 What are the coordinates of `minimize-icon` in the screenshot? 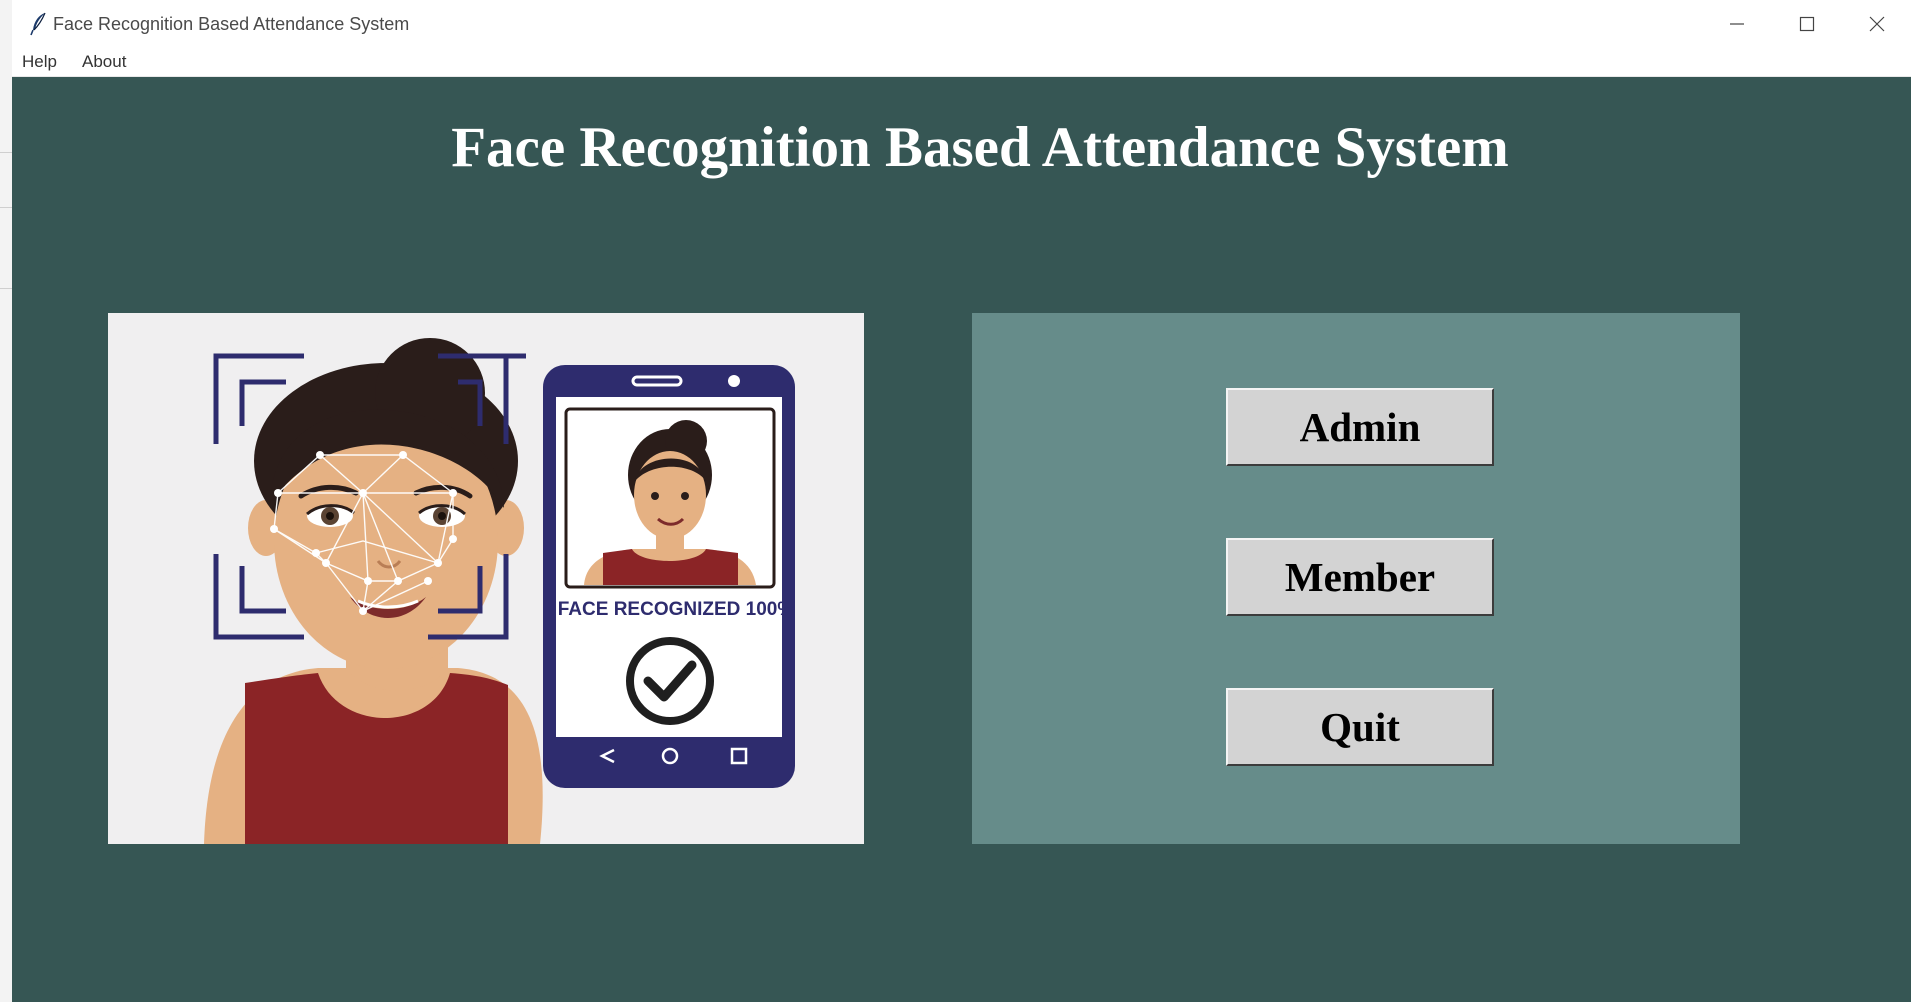 It's located at (1737, 24).